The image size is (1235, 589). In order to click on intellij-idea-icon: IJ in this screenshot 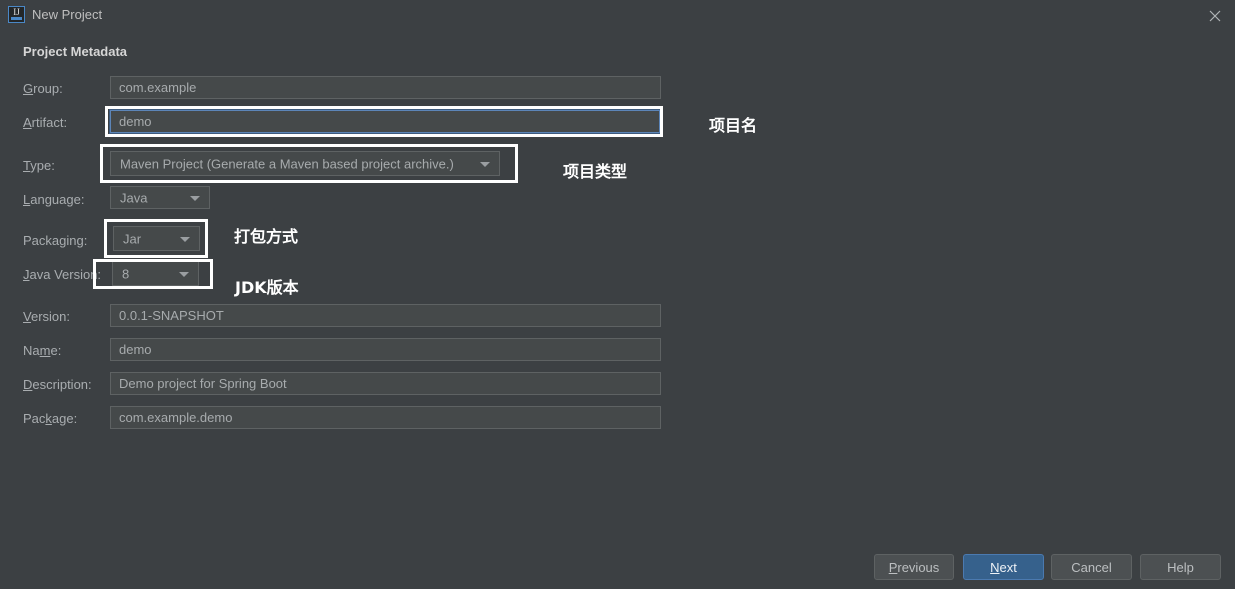, I will do `click(16, 14)`.